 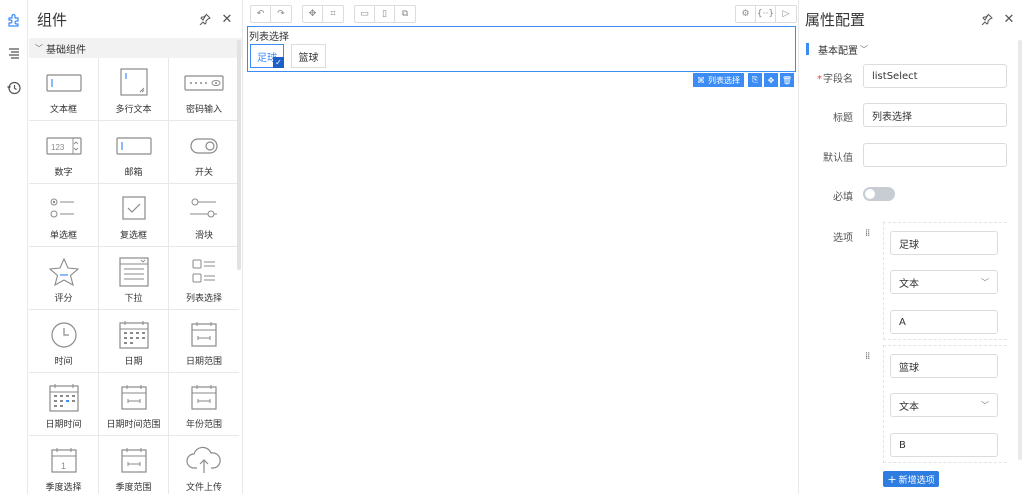 I want to click on slider-icon, so click(x=203, y=208).